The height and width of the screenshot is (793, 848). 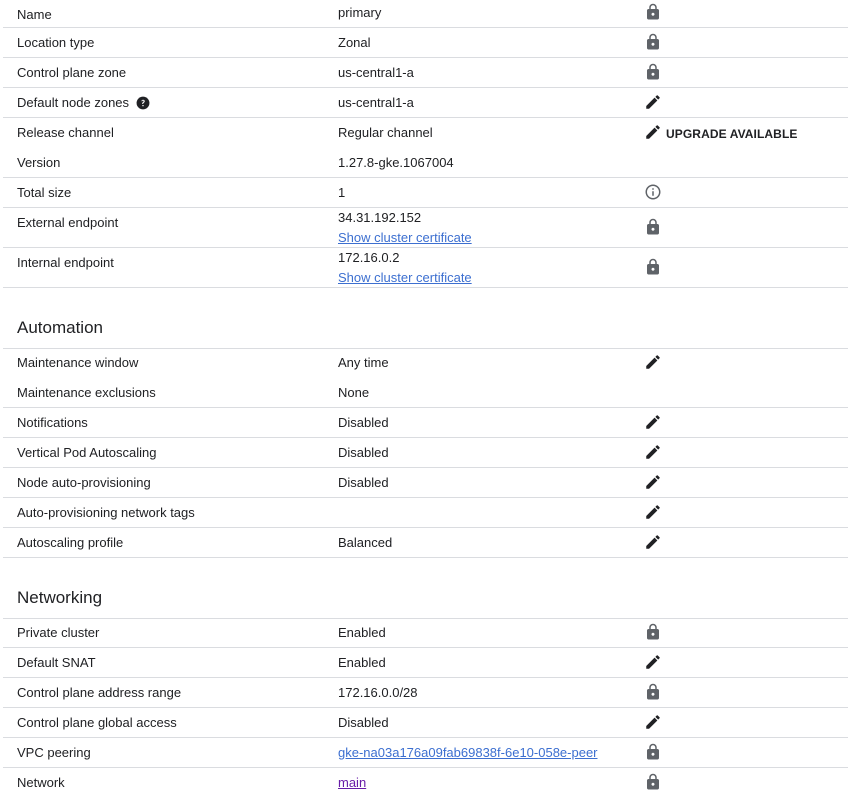 I want to click on row-label: Maintenance window, so click(x=78, y=362).